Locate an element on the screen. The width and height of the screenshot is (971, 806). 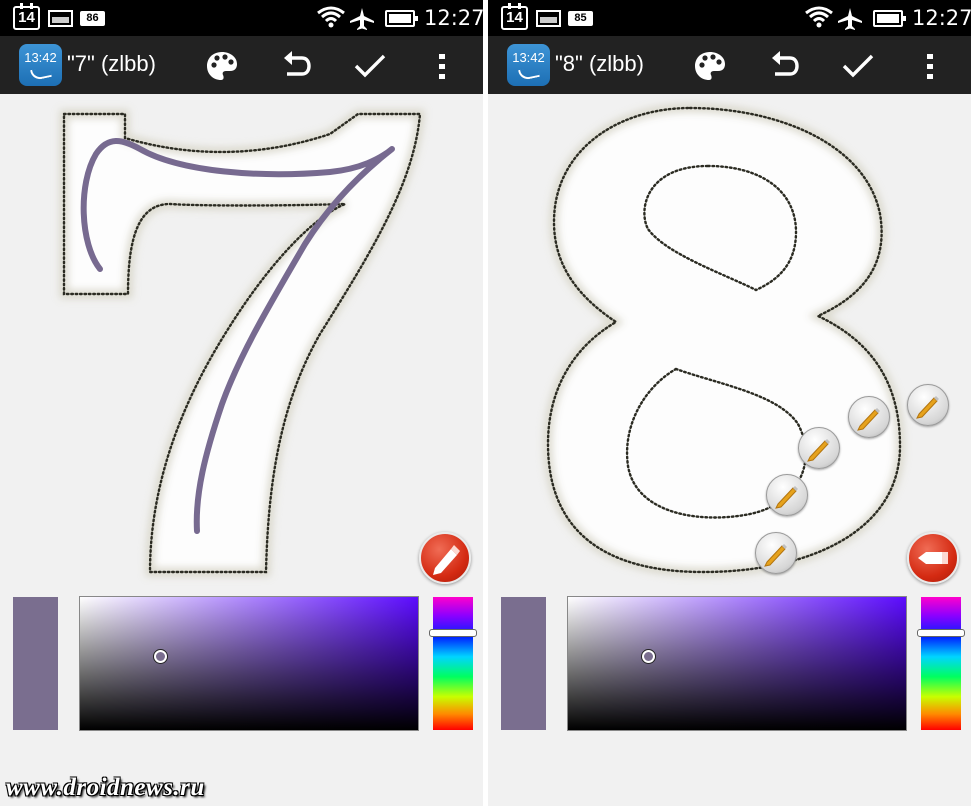
eraser-fab-icon is located at coordinates (933, 558).